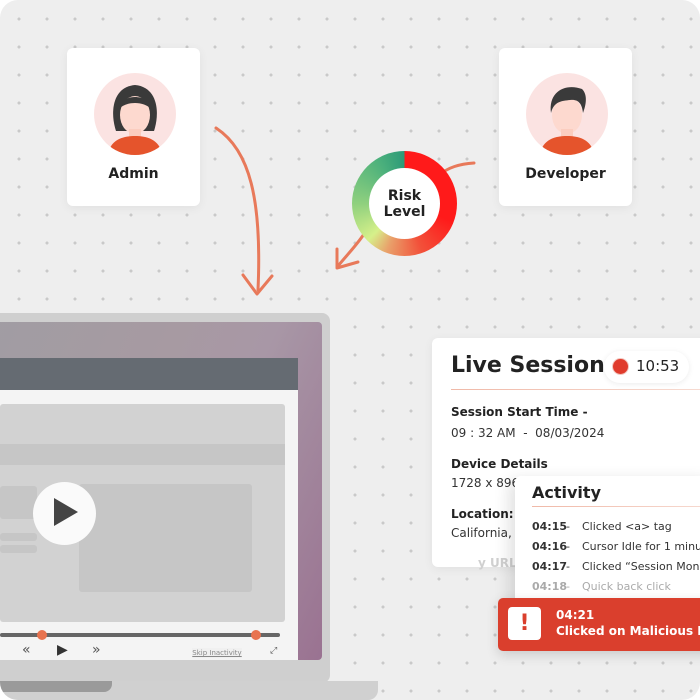 Image resolution: width=700 pixels, height=700 pixels. Describe the element at coordinates (550, 546) in the screenshot. I see `activity-time: 04:16` at that location.